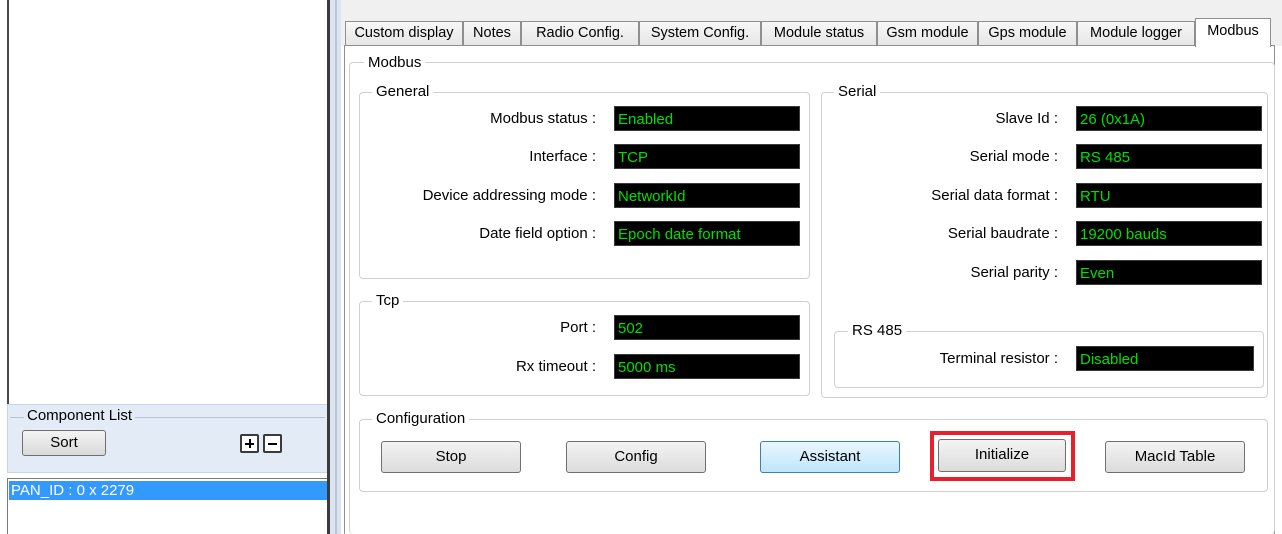 The height and width of the screenshot is (534, 1282). Describe the element at coordinates (388, 301) in the screenshot. I see `tcp-title: Tcp` at that location.